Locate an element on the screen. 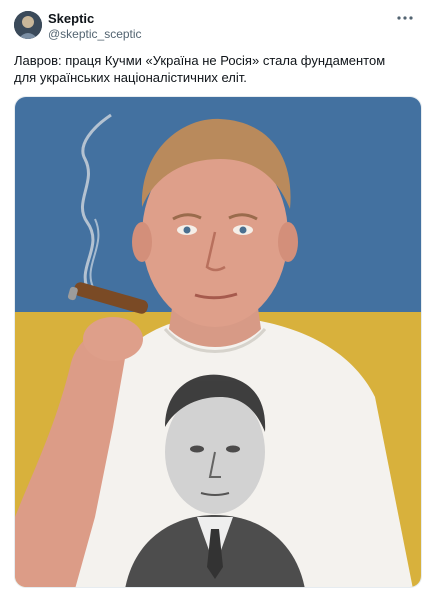 The width and height of the screenshot is (428, 591). author-block: Skeptic @skeptic_sceptic is located at coordinates (95, 25).